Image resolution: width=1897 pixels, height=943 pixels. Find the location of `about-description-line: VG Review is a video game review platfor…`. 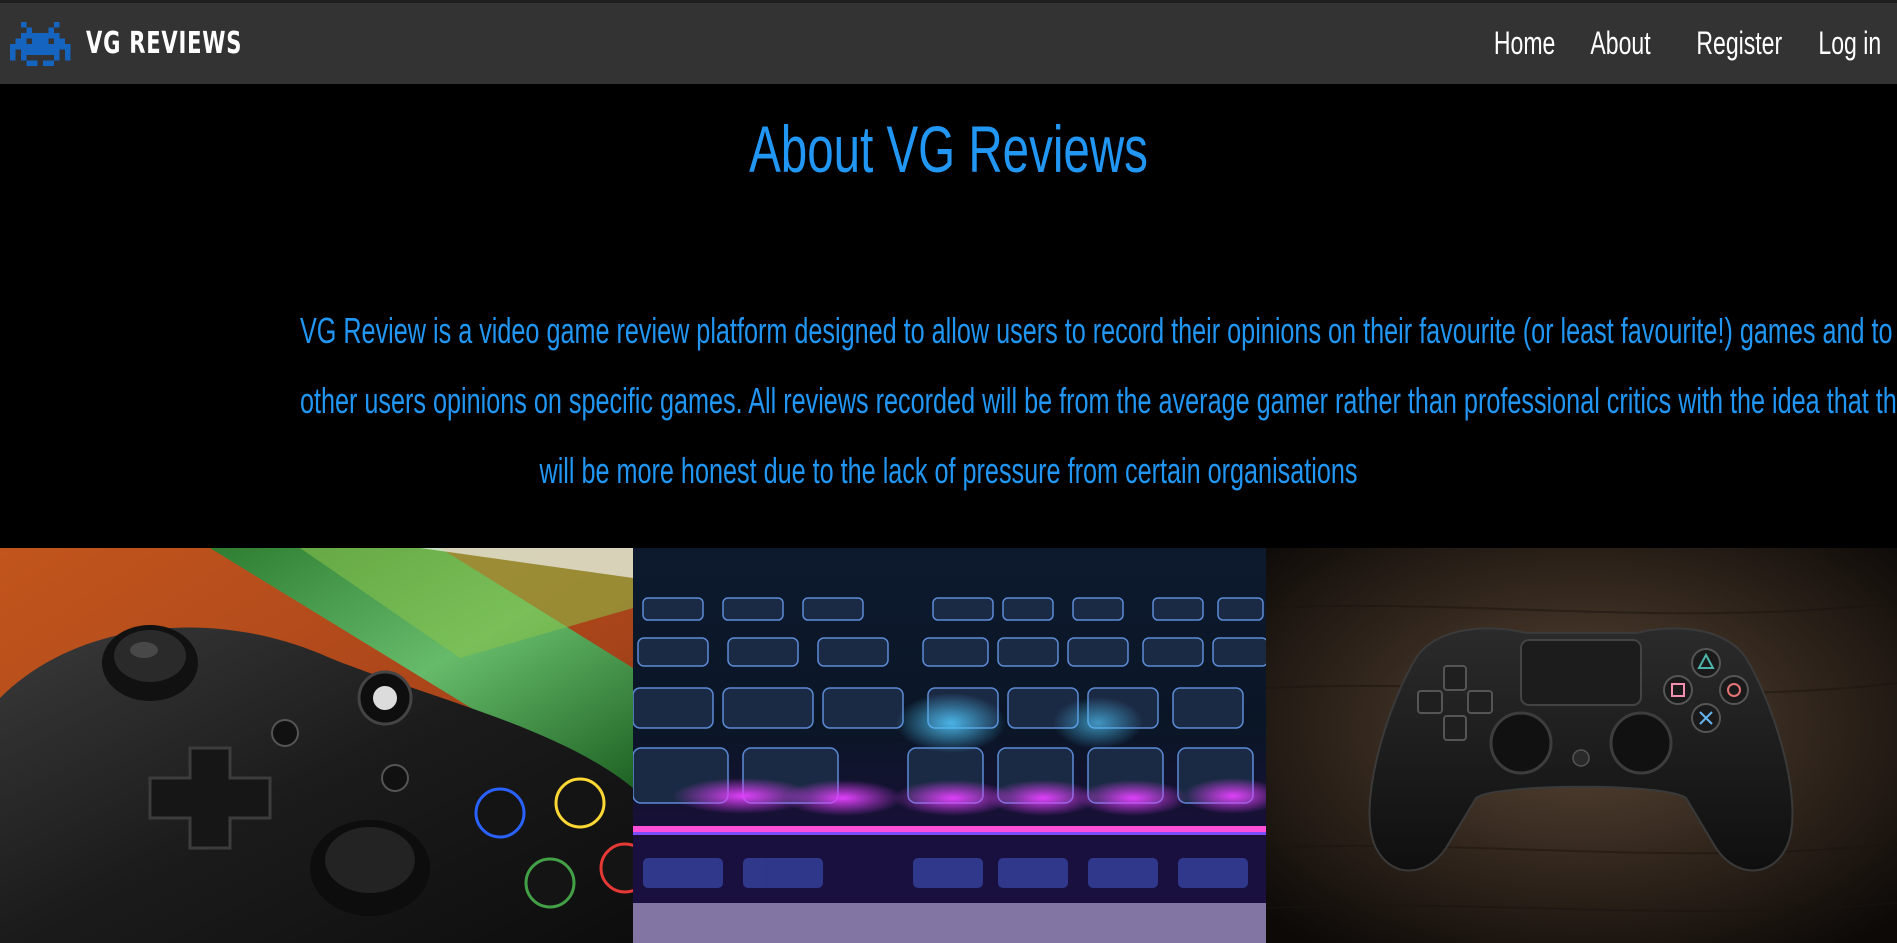

about-description-line: VG Review is a video game review platfor… is located at coordinates (1098, 330).